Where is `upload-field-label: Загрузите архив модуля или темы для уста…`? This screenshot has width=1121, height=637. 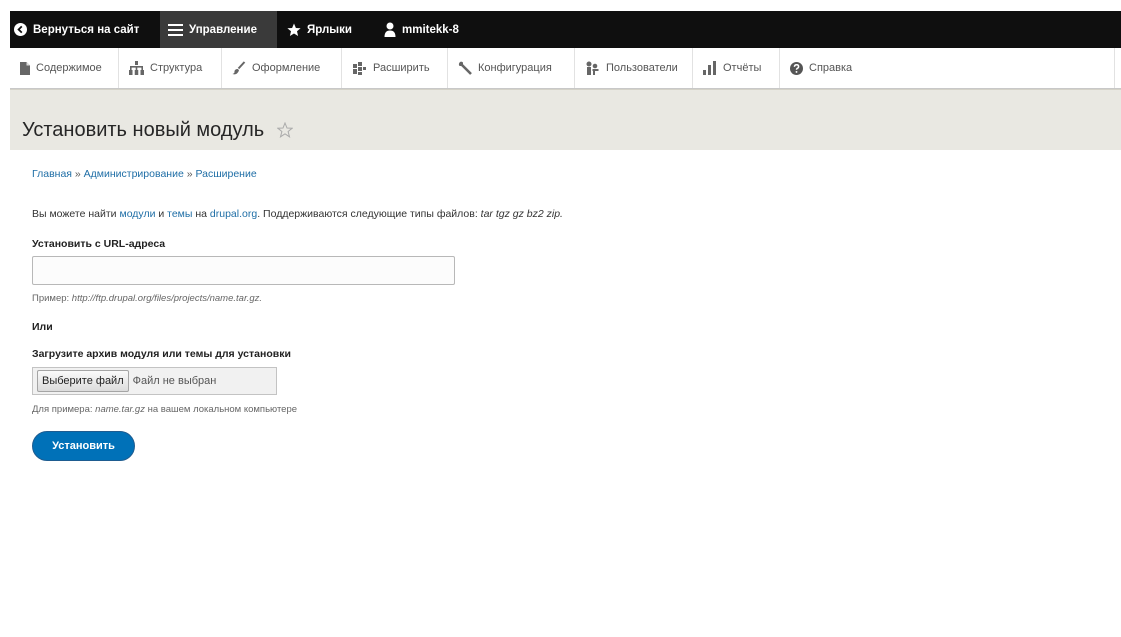
upload-field-label: Загрузите архив модуля или темы для уста… is located at coordinates (161, 354).